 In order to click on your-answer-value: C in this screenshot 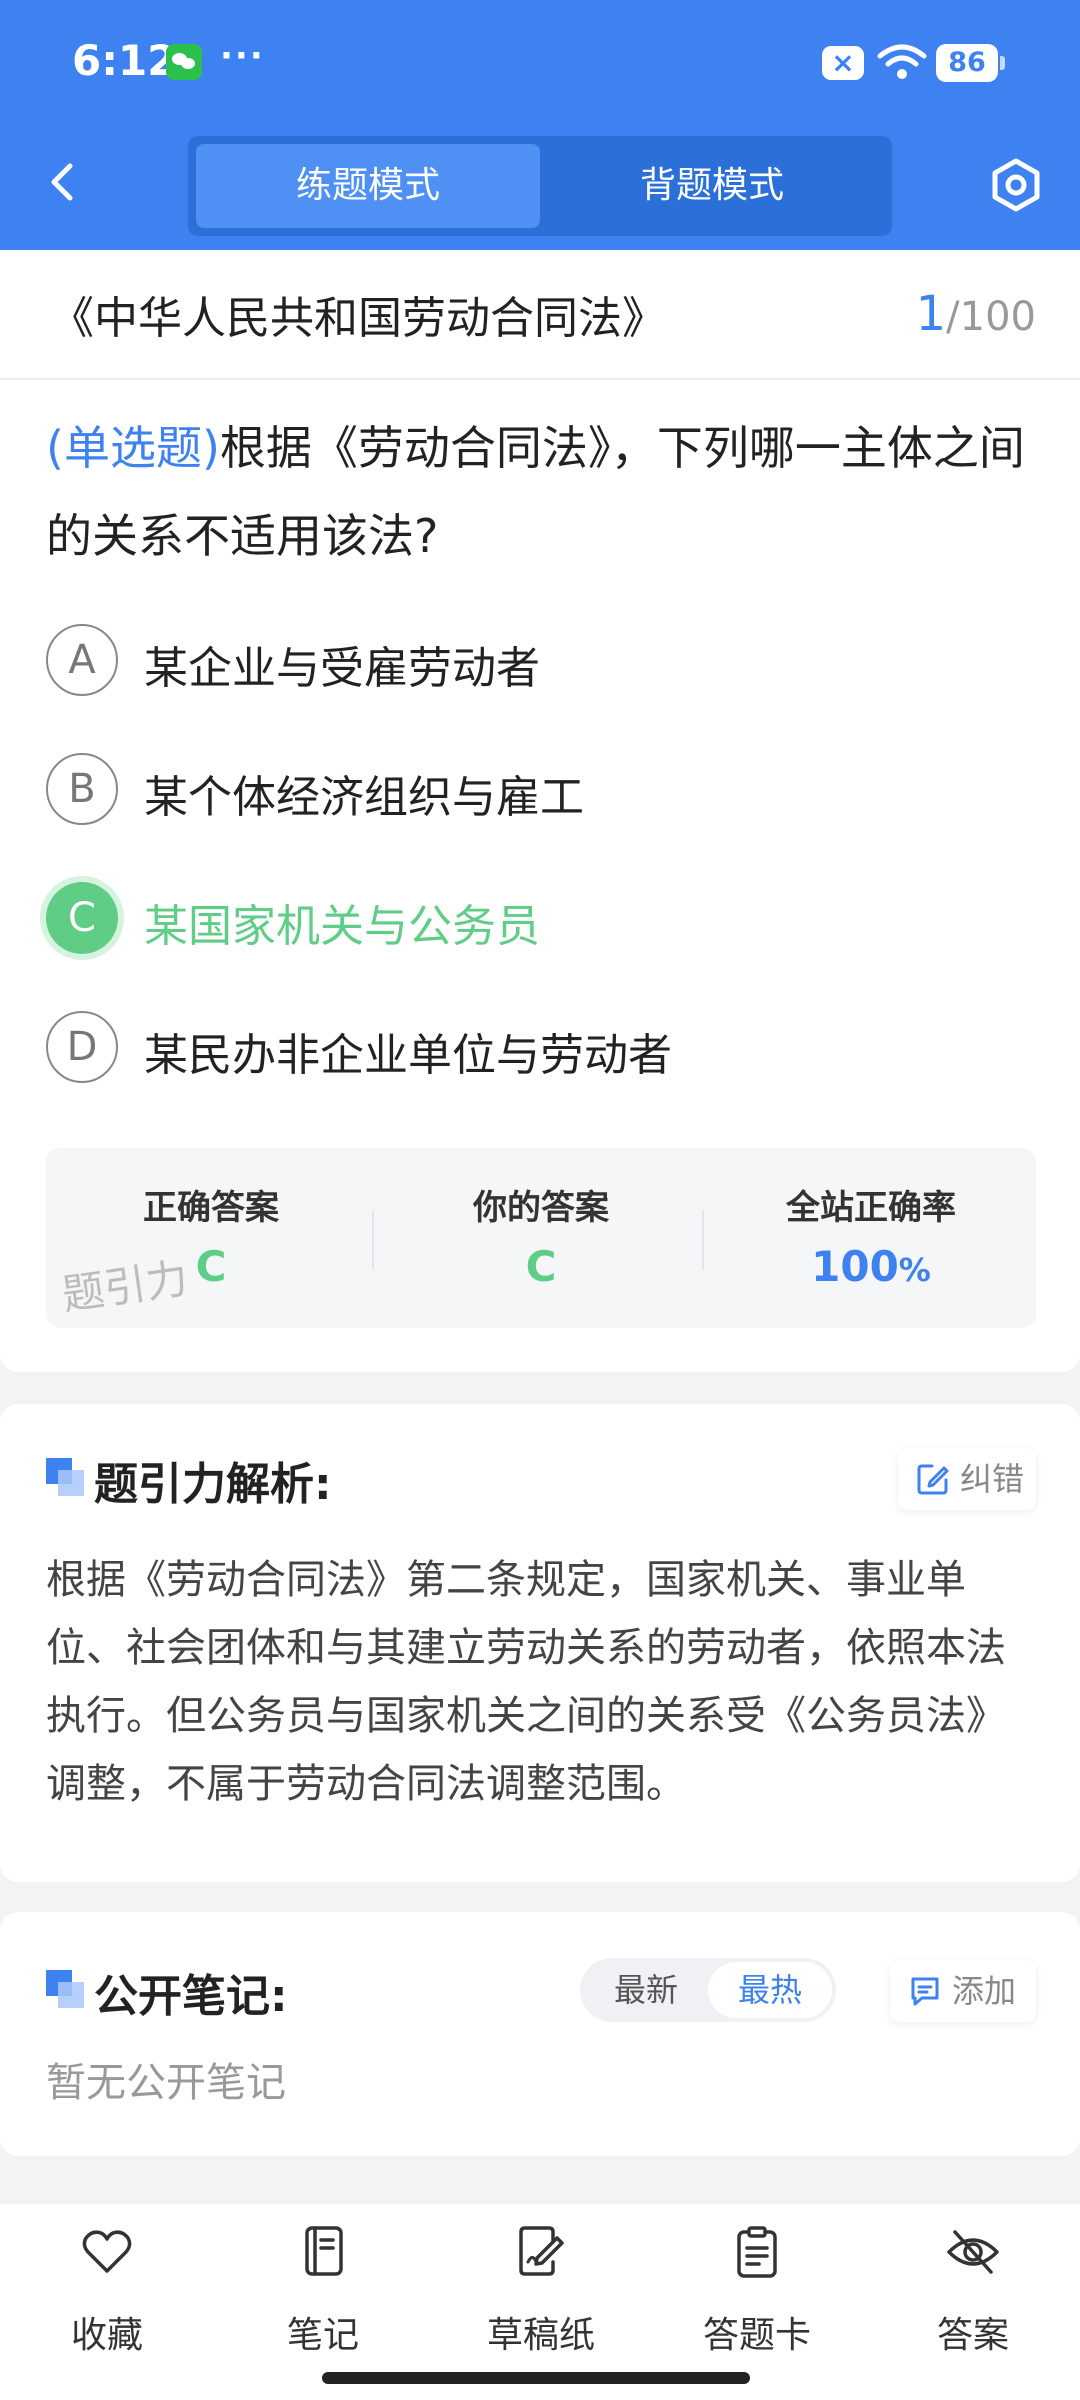, I will do `click(541, 1266)`.